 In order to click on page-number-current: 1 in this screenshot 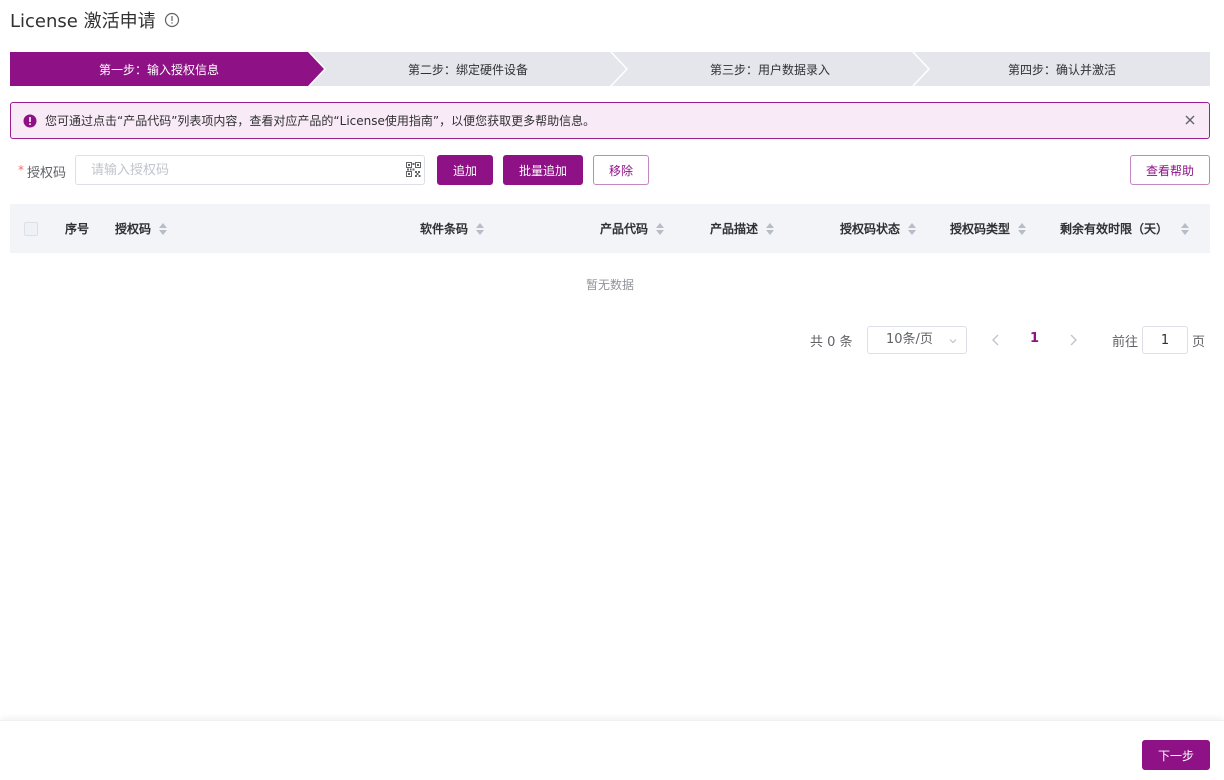, I will do `click(1034, 338)`.